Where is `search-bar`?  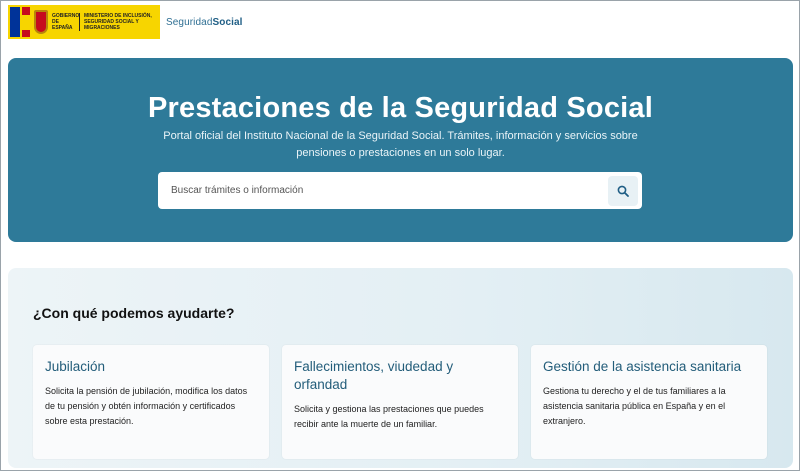 search-bar is located at coordinates (400, 190).